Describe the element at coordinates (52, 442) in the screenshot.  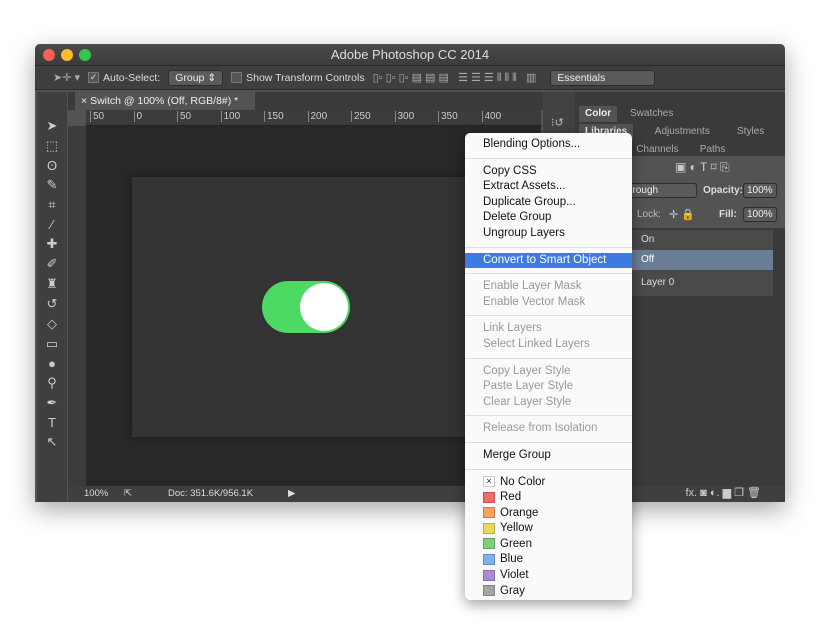
I see `path-select-tool-icon: ↖` at that location.